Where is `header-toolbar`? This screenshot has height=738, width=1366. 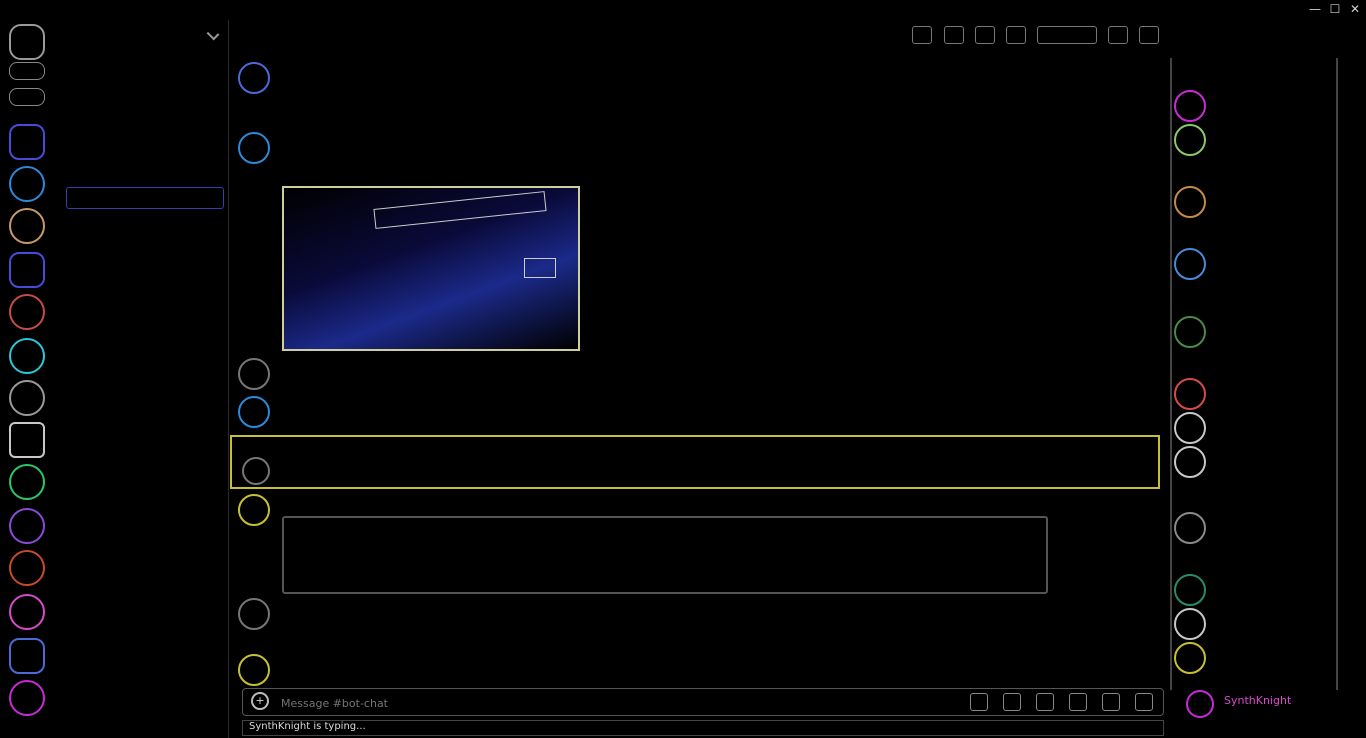
header-toolbar is located at coordinates (1032, 37).